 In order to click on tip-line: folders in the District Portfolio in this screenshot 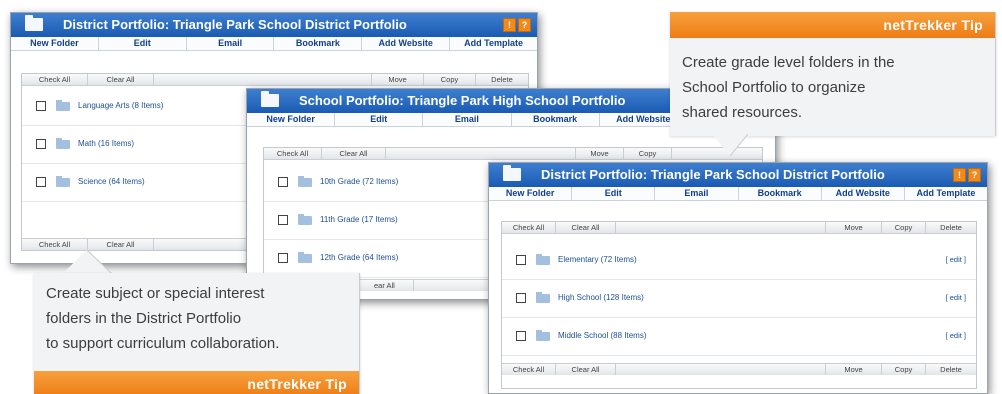, I will do `click(144, 318)`.